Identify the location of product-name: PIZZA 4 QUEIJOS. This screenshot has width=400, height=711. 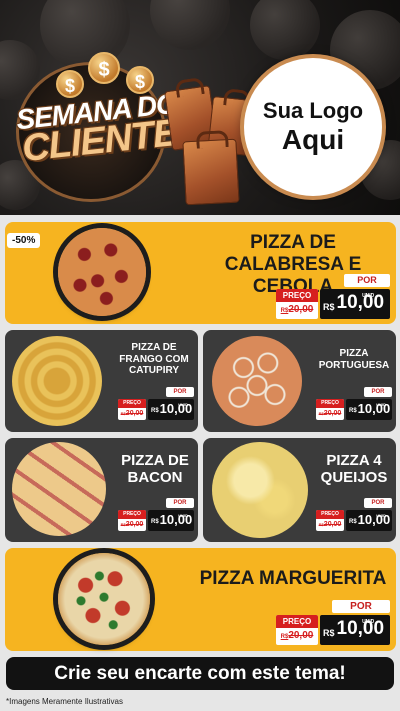
(354, 469).